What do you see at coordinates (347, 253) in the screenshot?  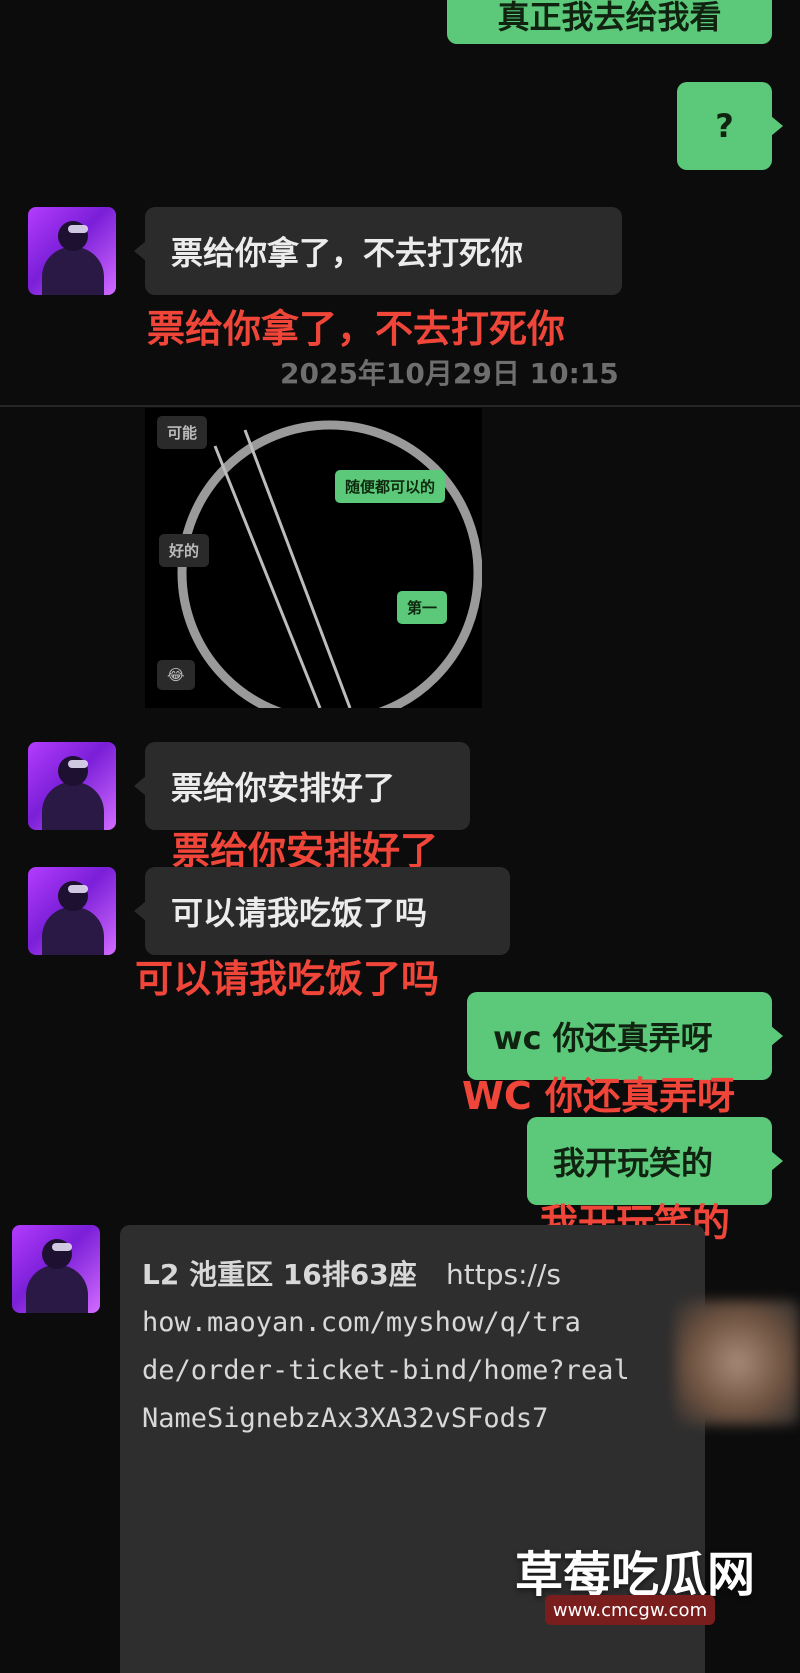 I see `message-text: 票给你拿了，不去打死你` at bounding box center [347, 253].